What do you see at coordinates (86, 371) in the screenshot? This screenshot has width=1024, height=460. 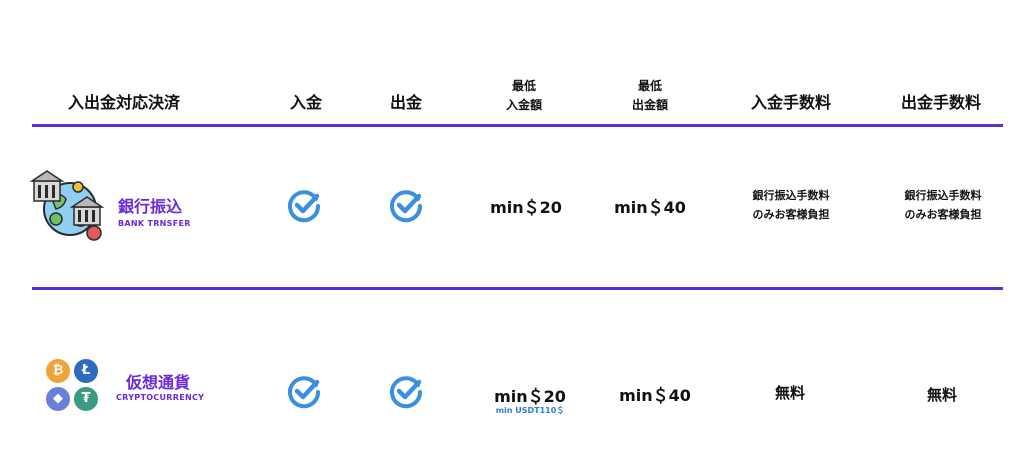 I see `litecoin-icon: Ł` at bounding box center [86, 371].